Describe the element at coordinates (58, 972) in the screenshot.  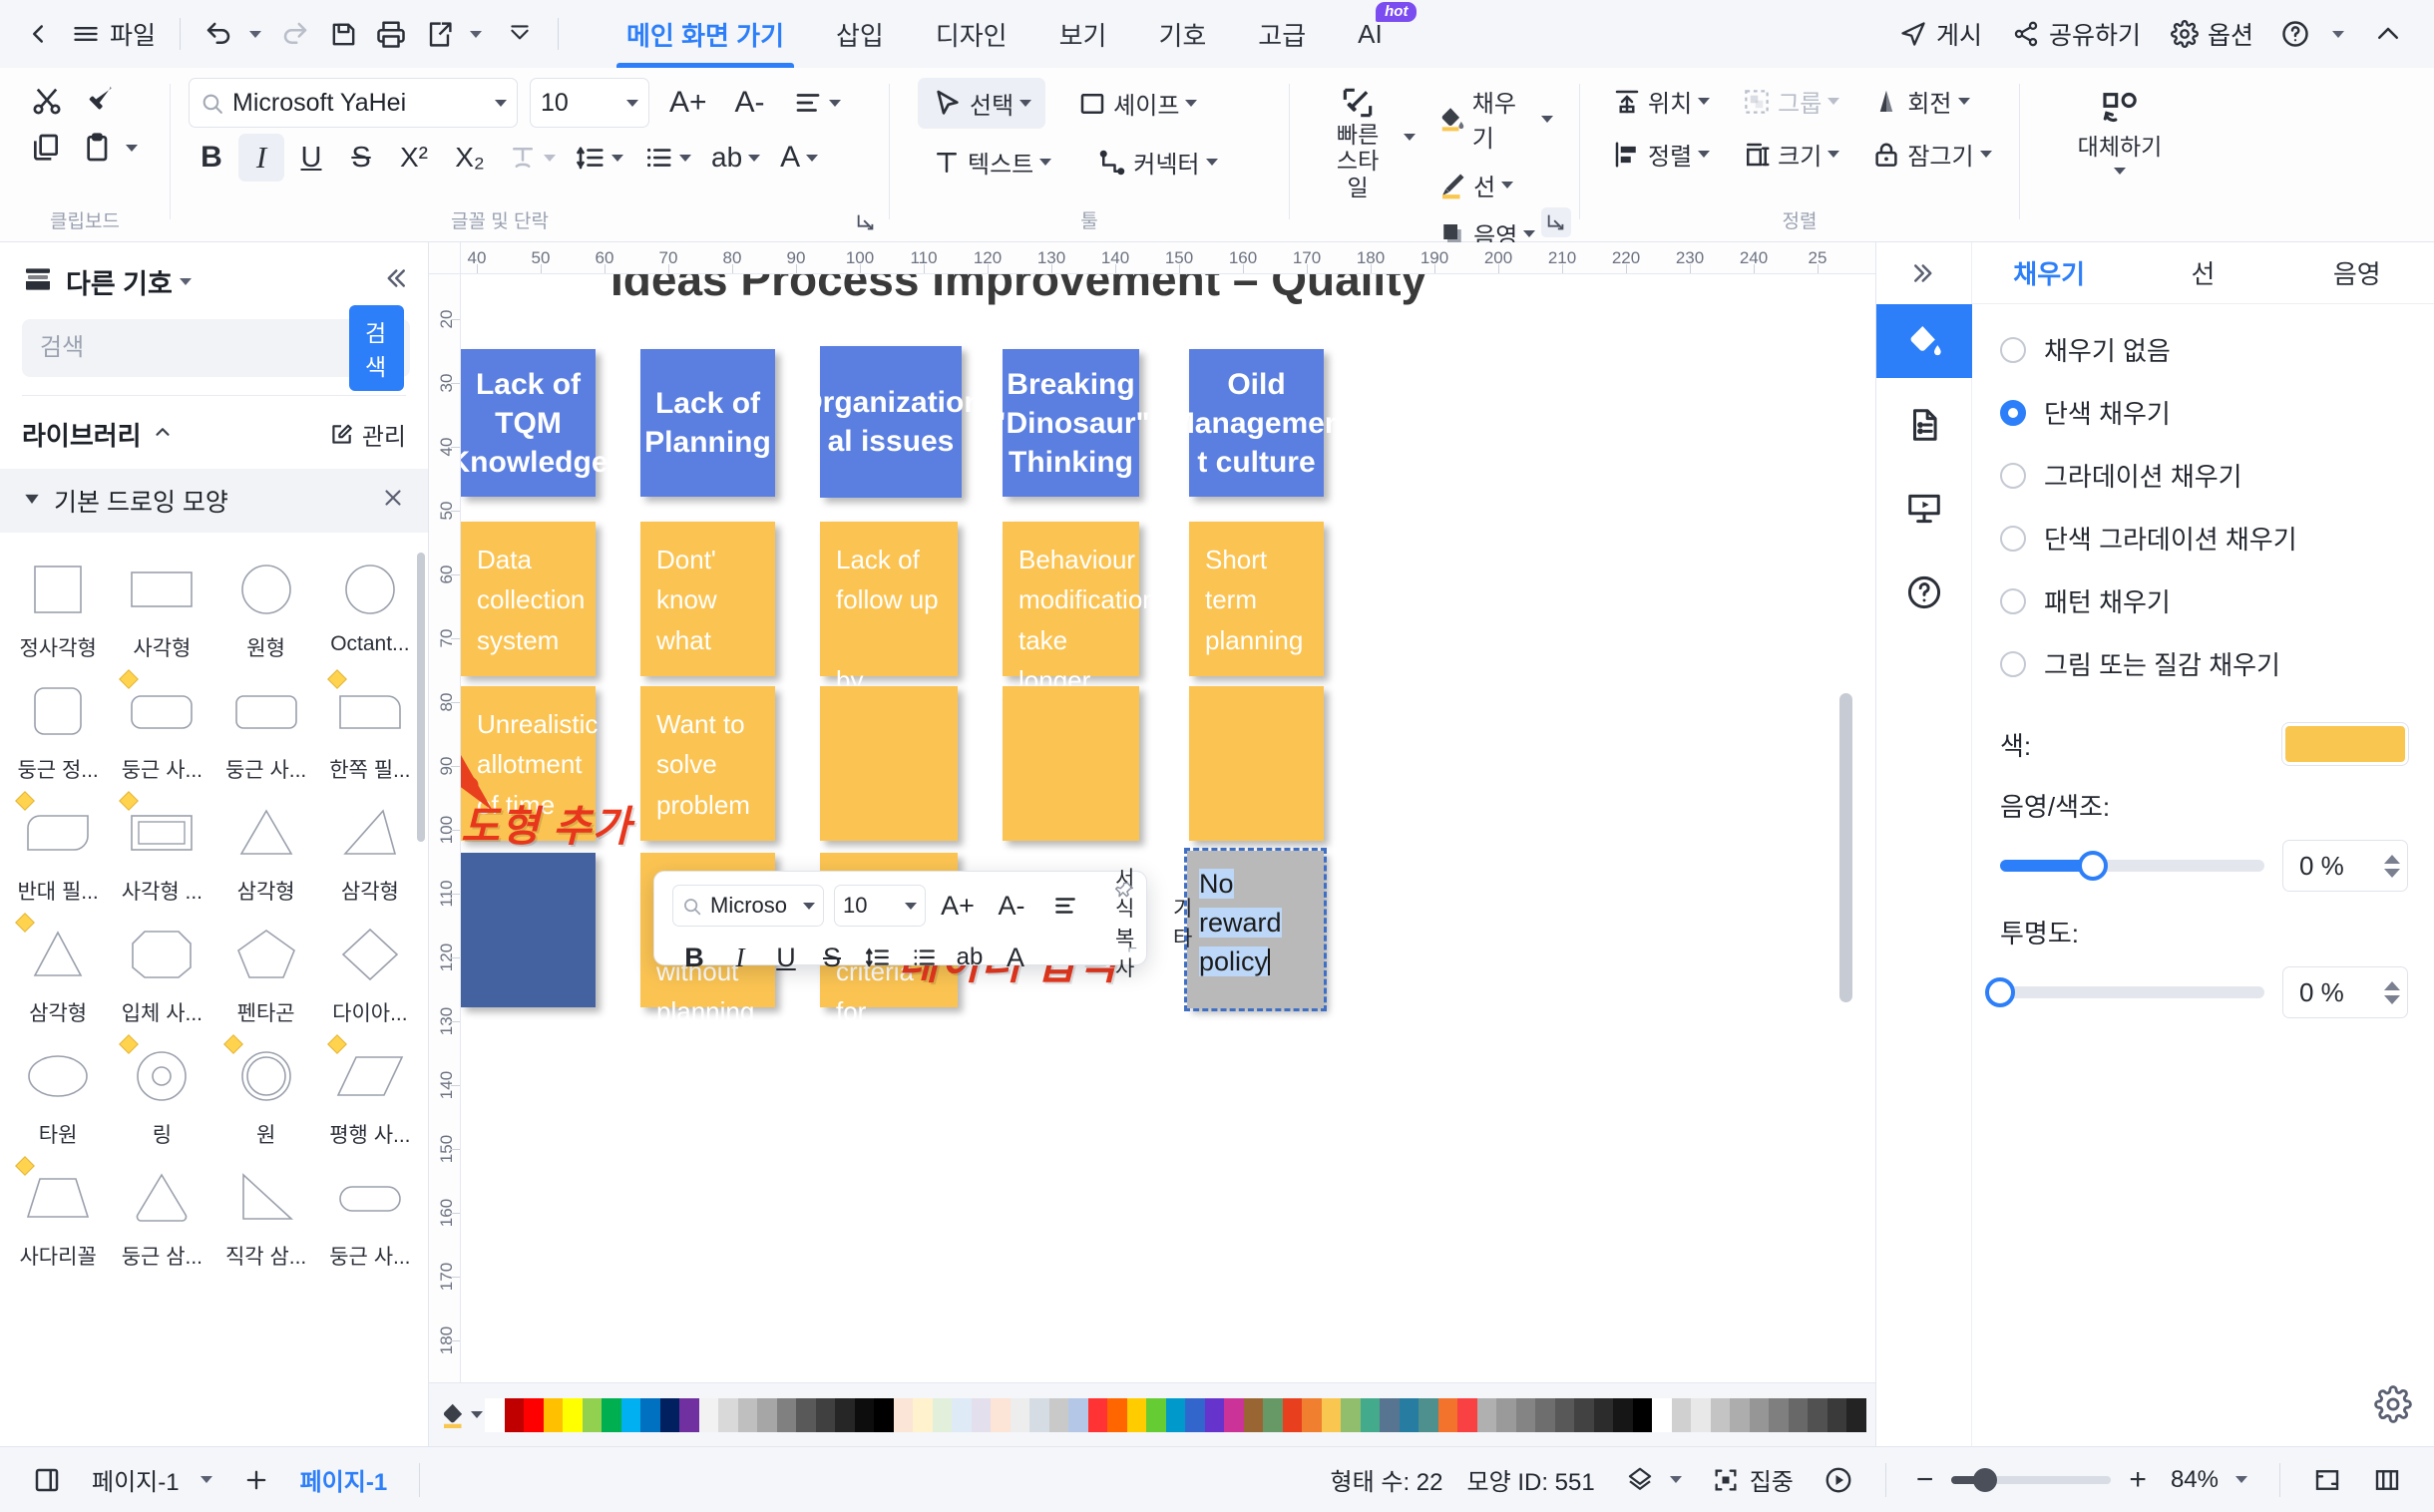
I see `shape-item-triangle2: 삼각형` at that location.